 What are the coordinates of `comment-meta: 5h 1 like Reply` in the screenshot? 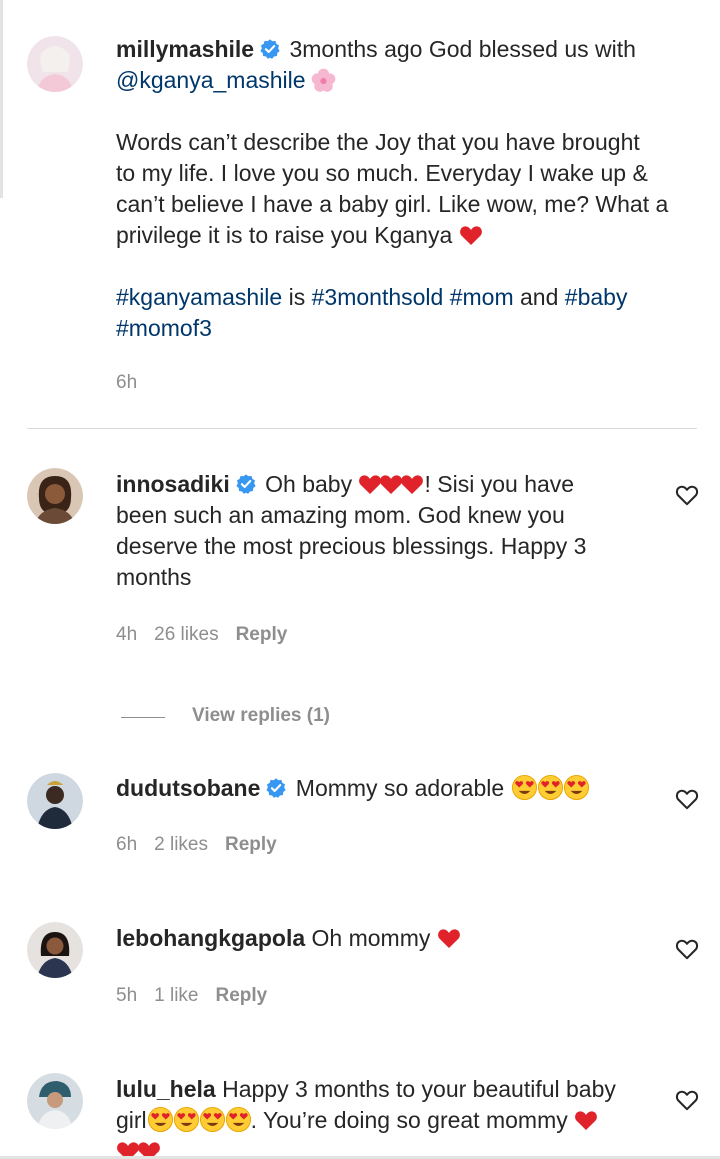 It's located at (191, 996).